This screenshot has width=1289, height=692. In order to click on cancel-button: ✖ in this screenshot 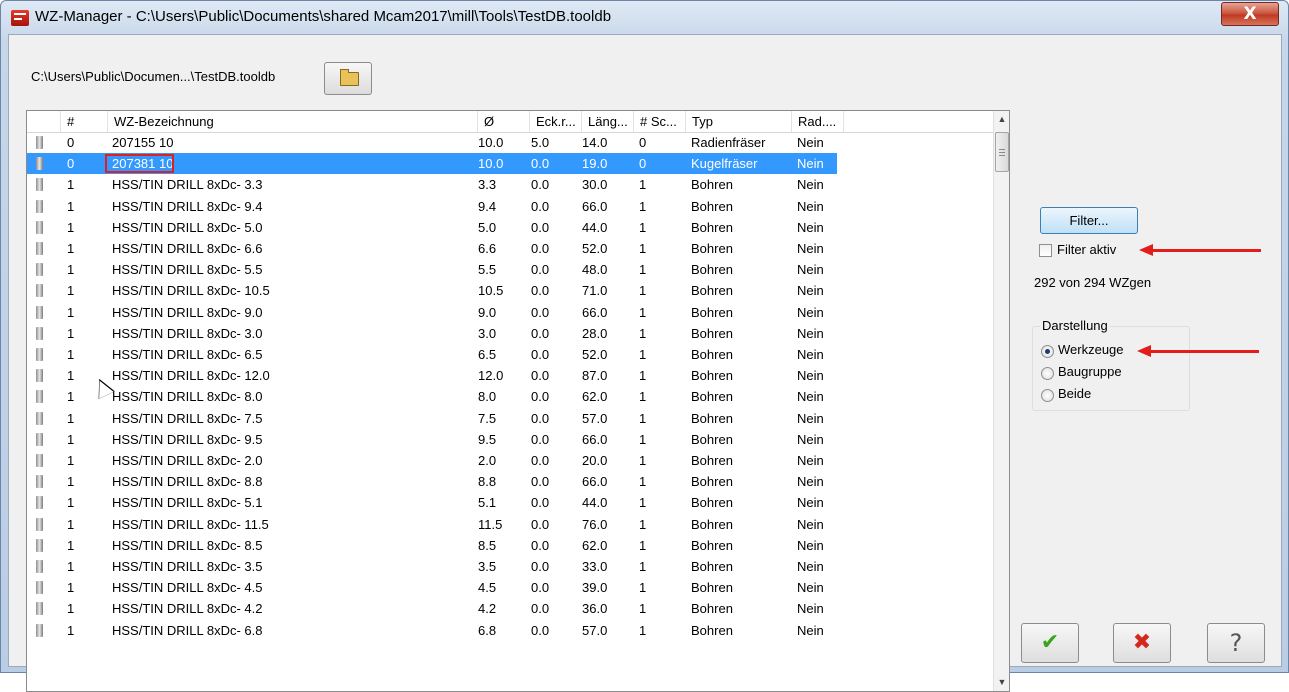, I will do `click(1142, 643)`.